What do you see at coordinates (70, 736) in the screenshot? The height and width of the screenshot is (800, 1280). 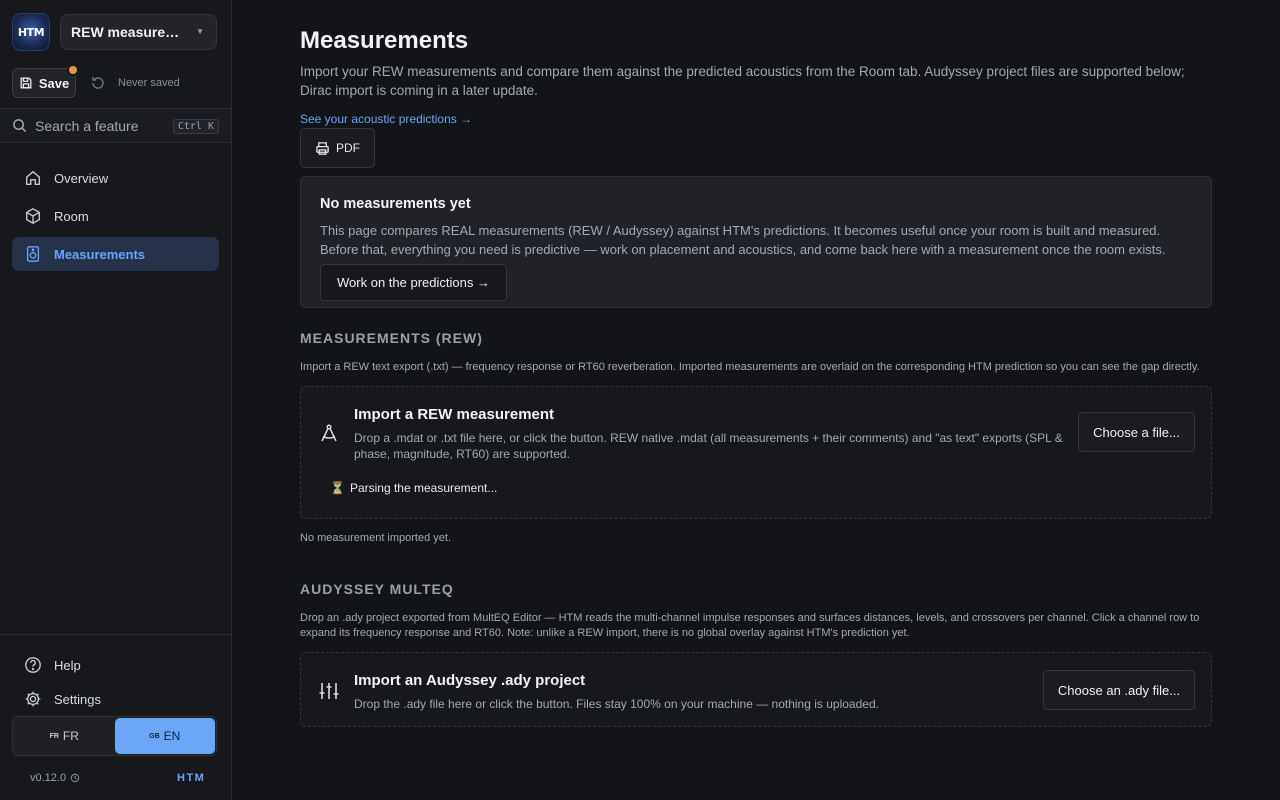 I see `lang-label: FR` at bounding box center [70, 736].